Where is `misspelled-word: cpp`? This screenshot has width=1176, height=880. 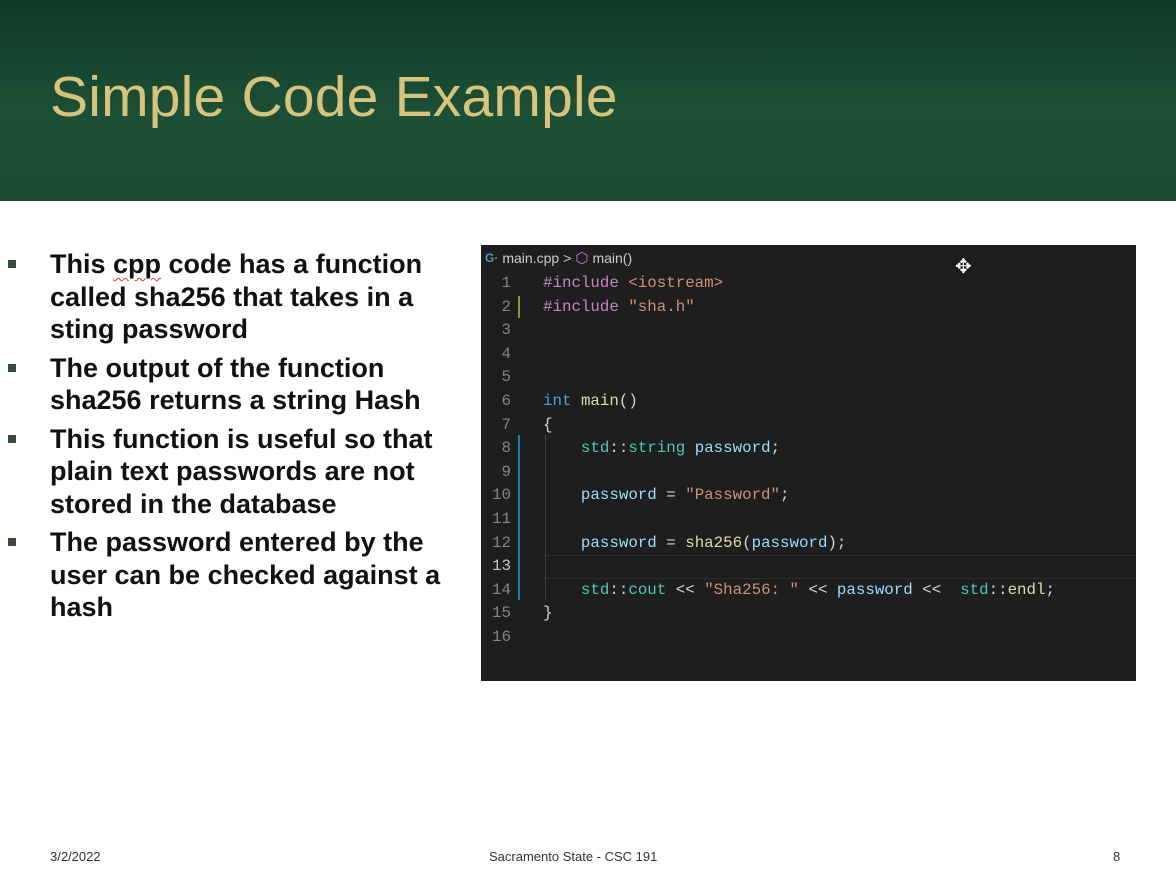
misspelled-word: cpp is located at coordinates (137, 264).